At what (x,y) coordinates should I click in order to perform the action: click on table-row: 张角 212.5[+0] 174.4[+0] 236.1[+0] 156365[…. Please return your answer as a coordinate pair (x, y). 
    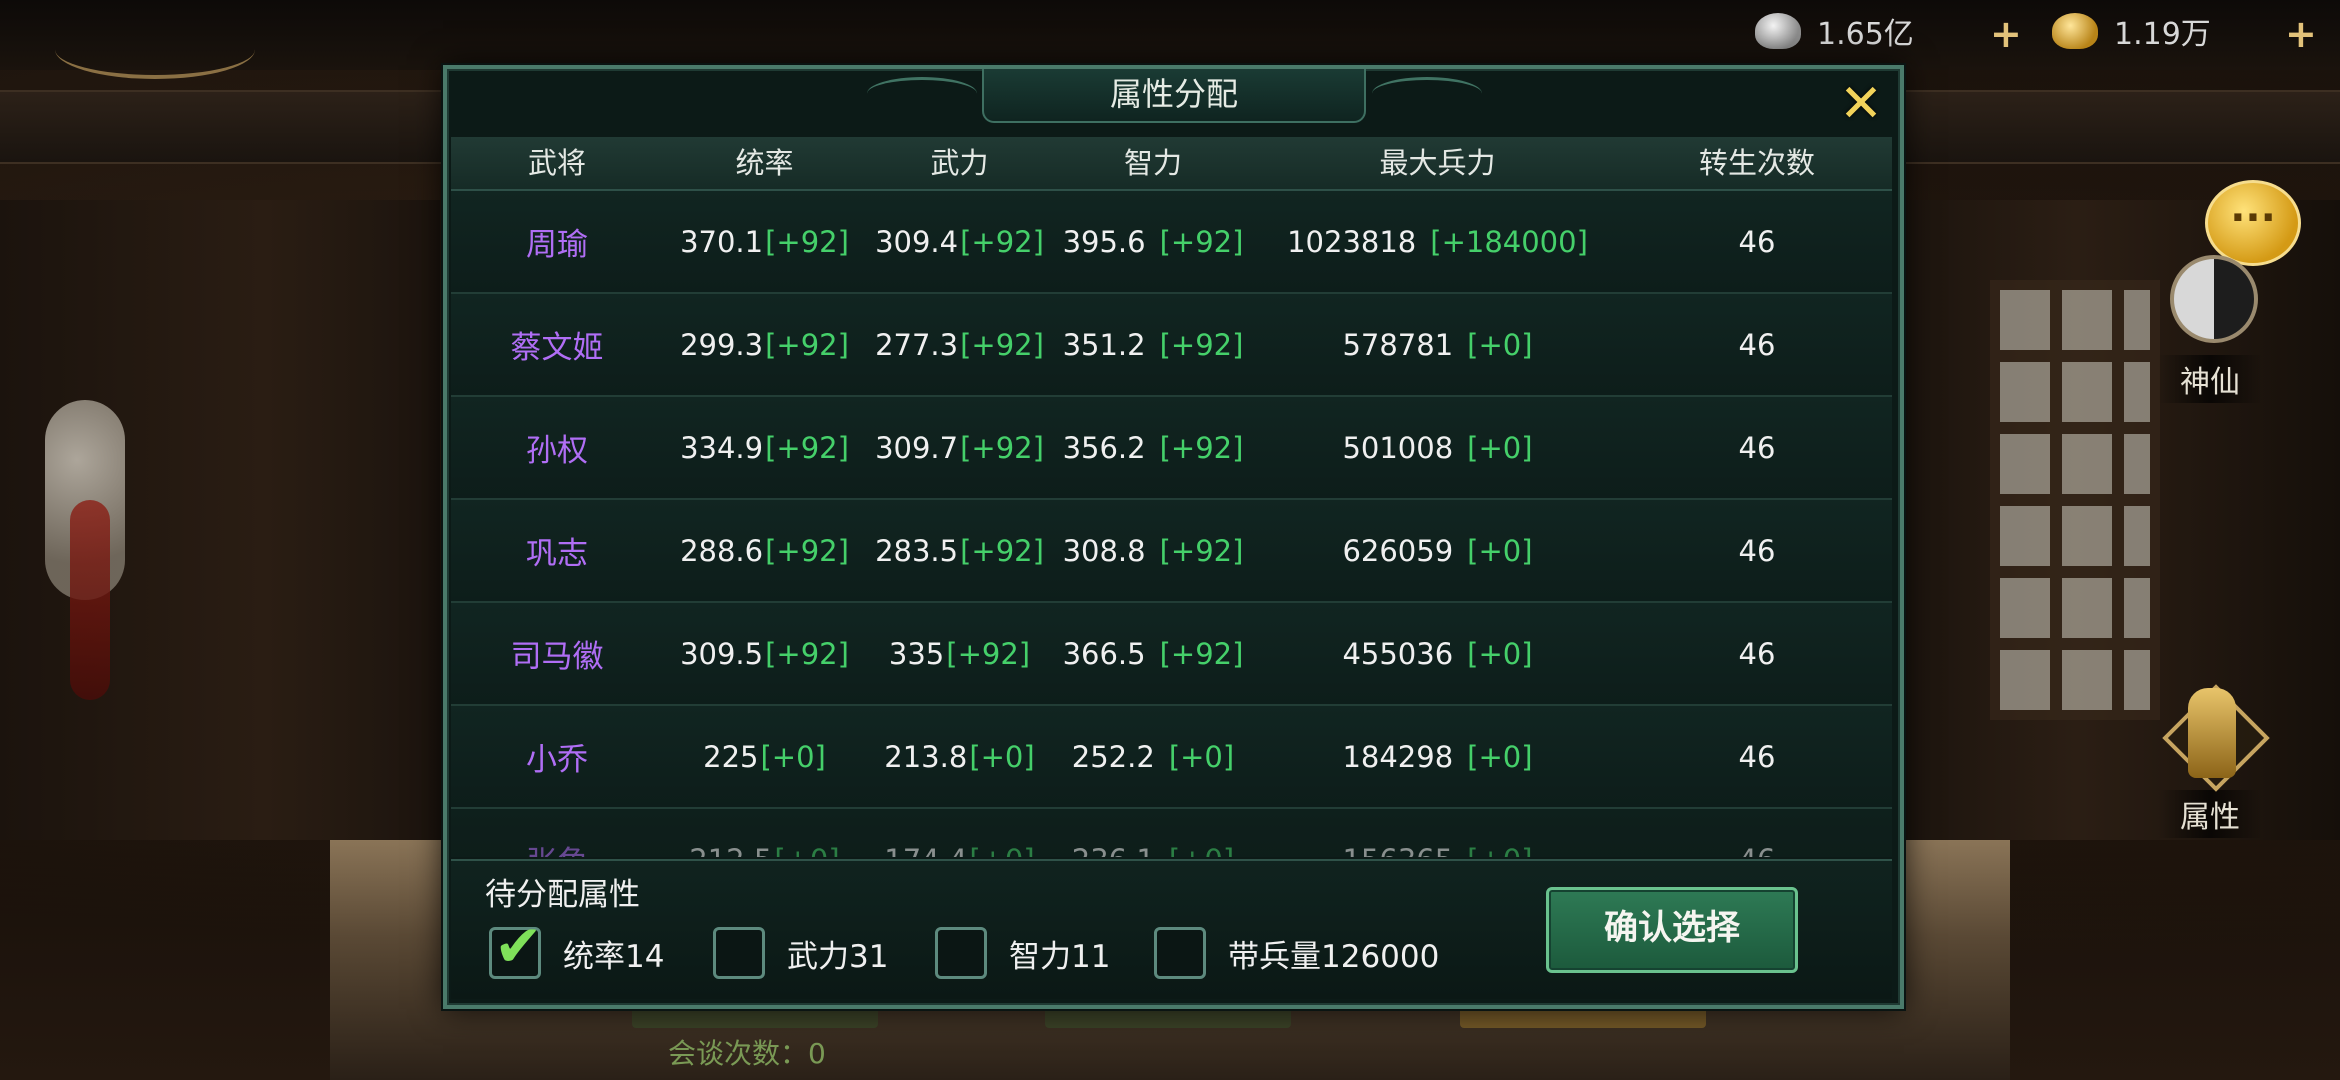
    Looking at the image, I should click on (1171, 833).